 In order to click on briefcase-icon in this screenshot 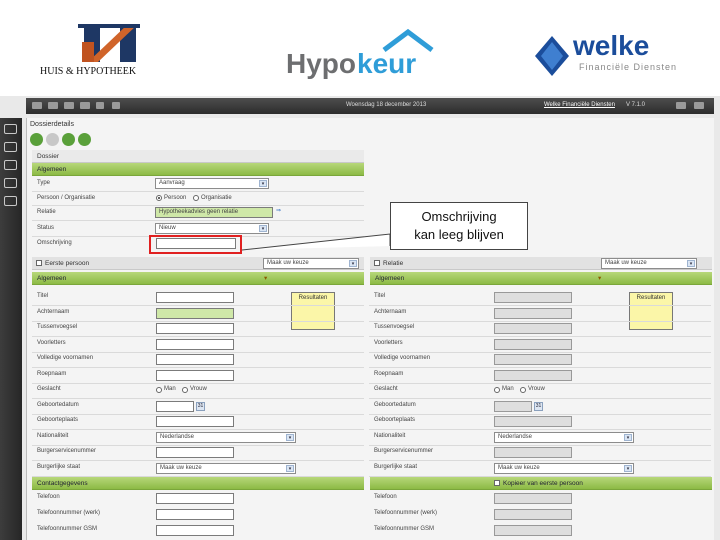, I will do `click(10, 201)`.